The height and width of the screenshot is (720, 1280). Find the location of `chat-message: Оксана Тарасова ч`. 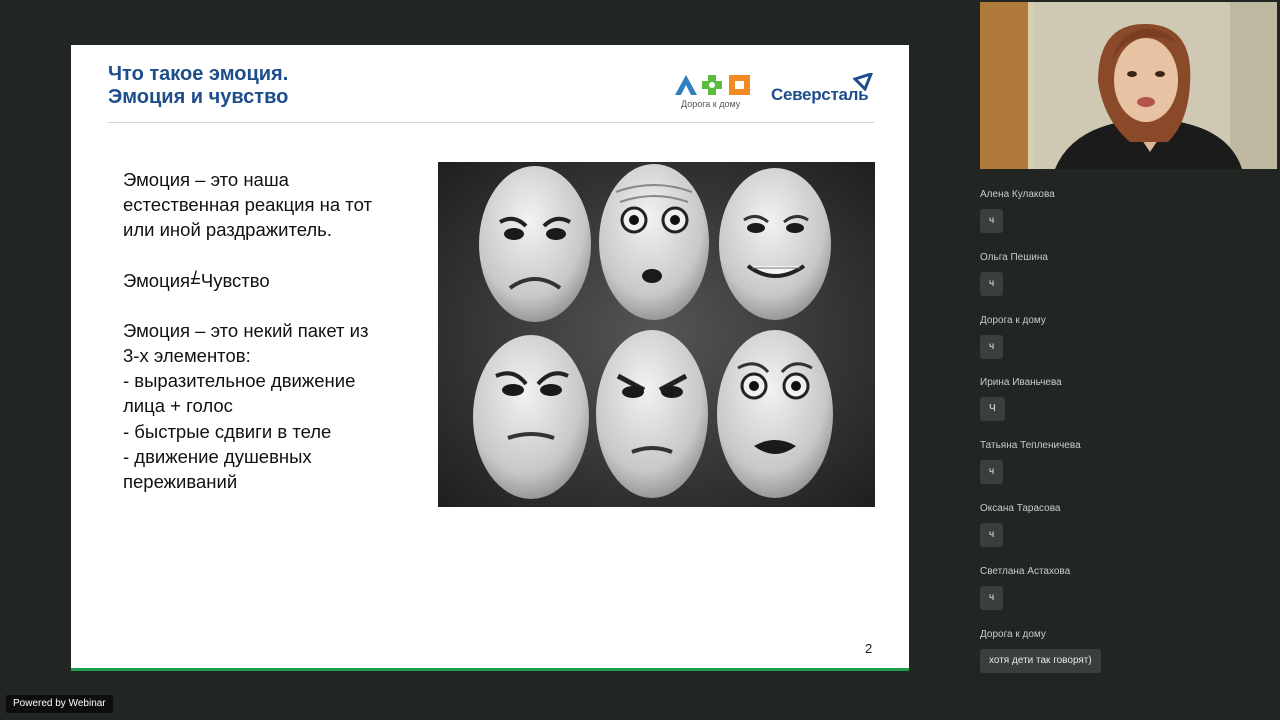

chat-message: Оксана Тарасова ч is located at coordinates (1130, 528).